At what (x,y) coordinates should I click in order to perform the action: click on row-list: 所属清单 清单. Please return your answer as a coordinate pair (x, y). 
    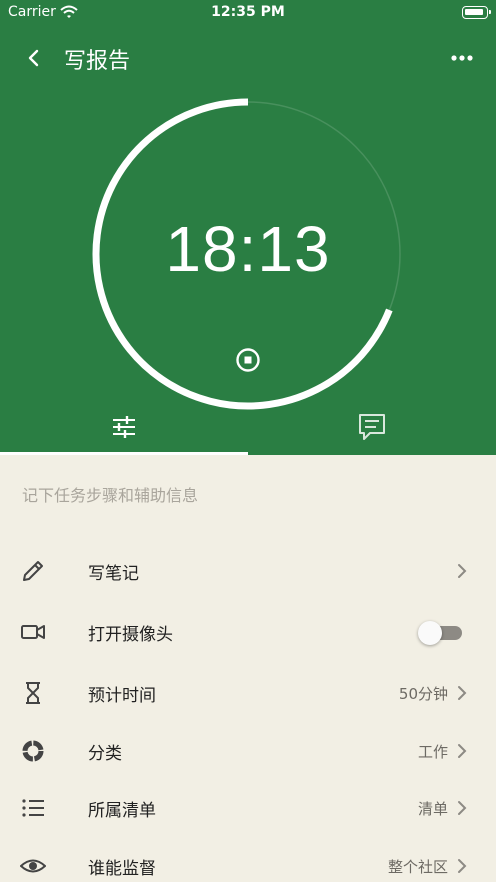
    Looking at the image, I should click on (248, 807).